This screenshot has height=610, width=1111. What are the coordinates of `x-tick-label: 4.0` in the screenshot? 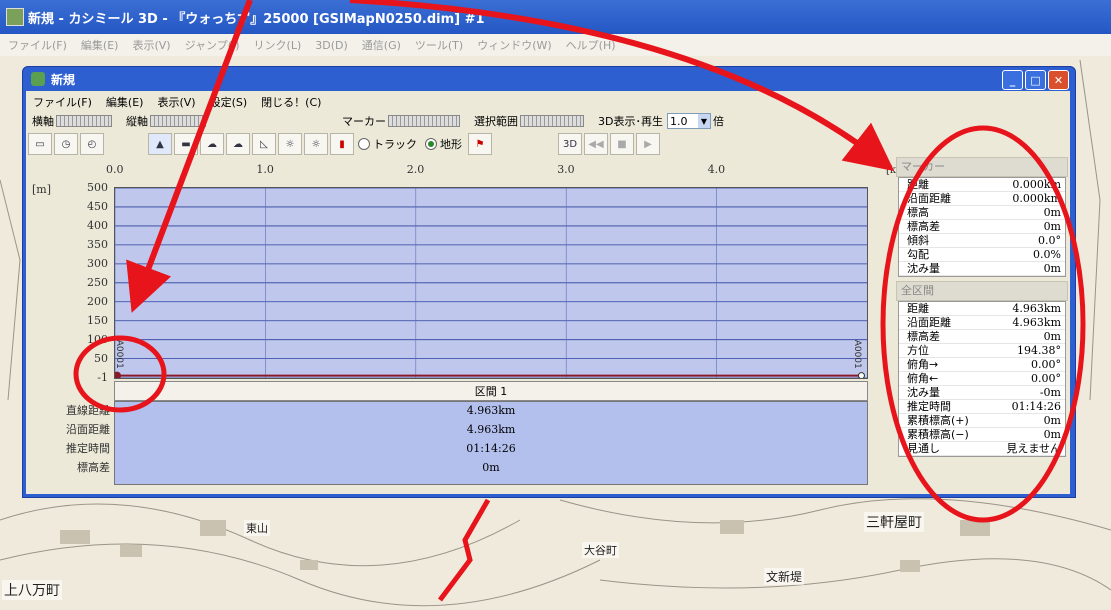 It's located at (716, 169).